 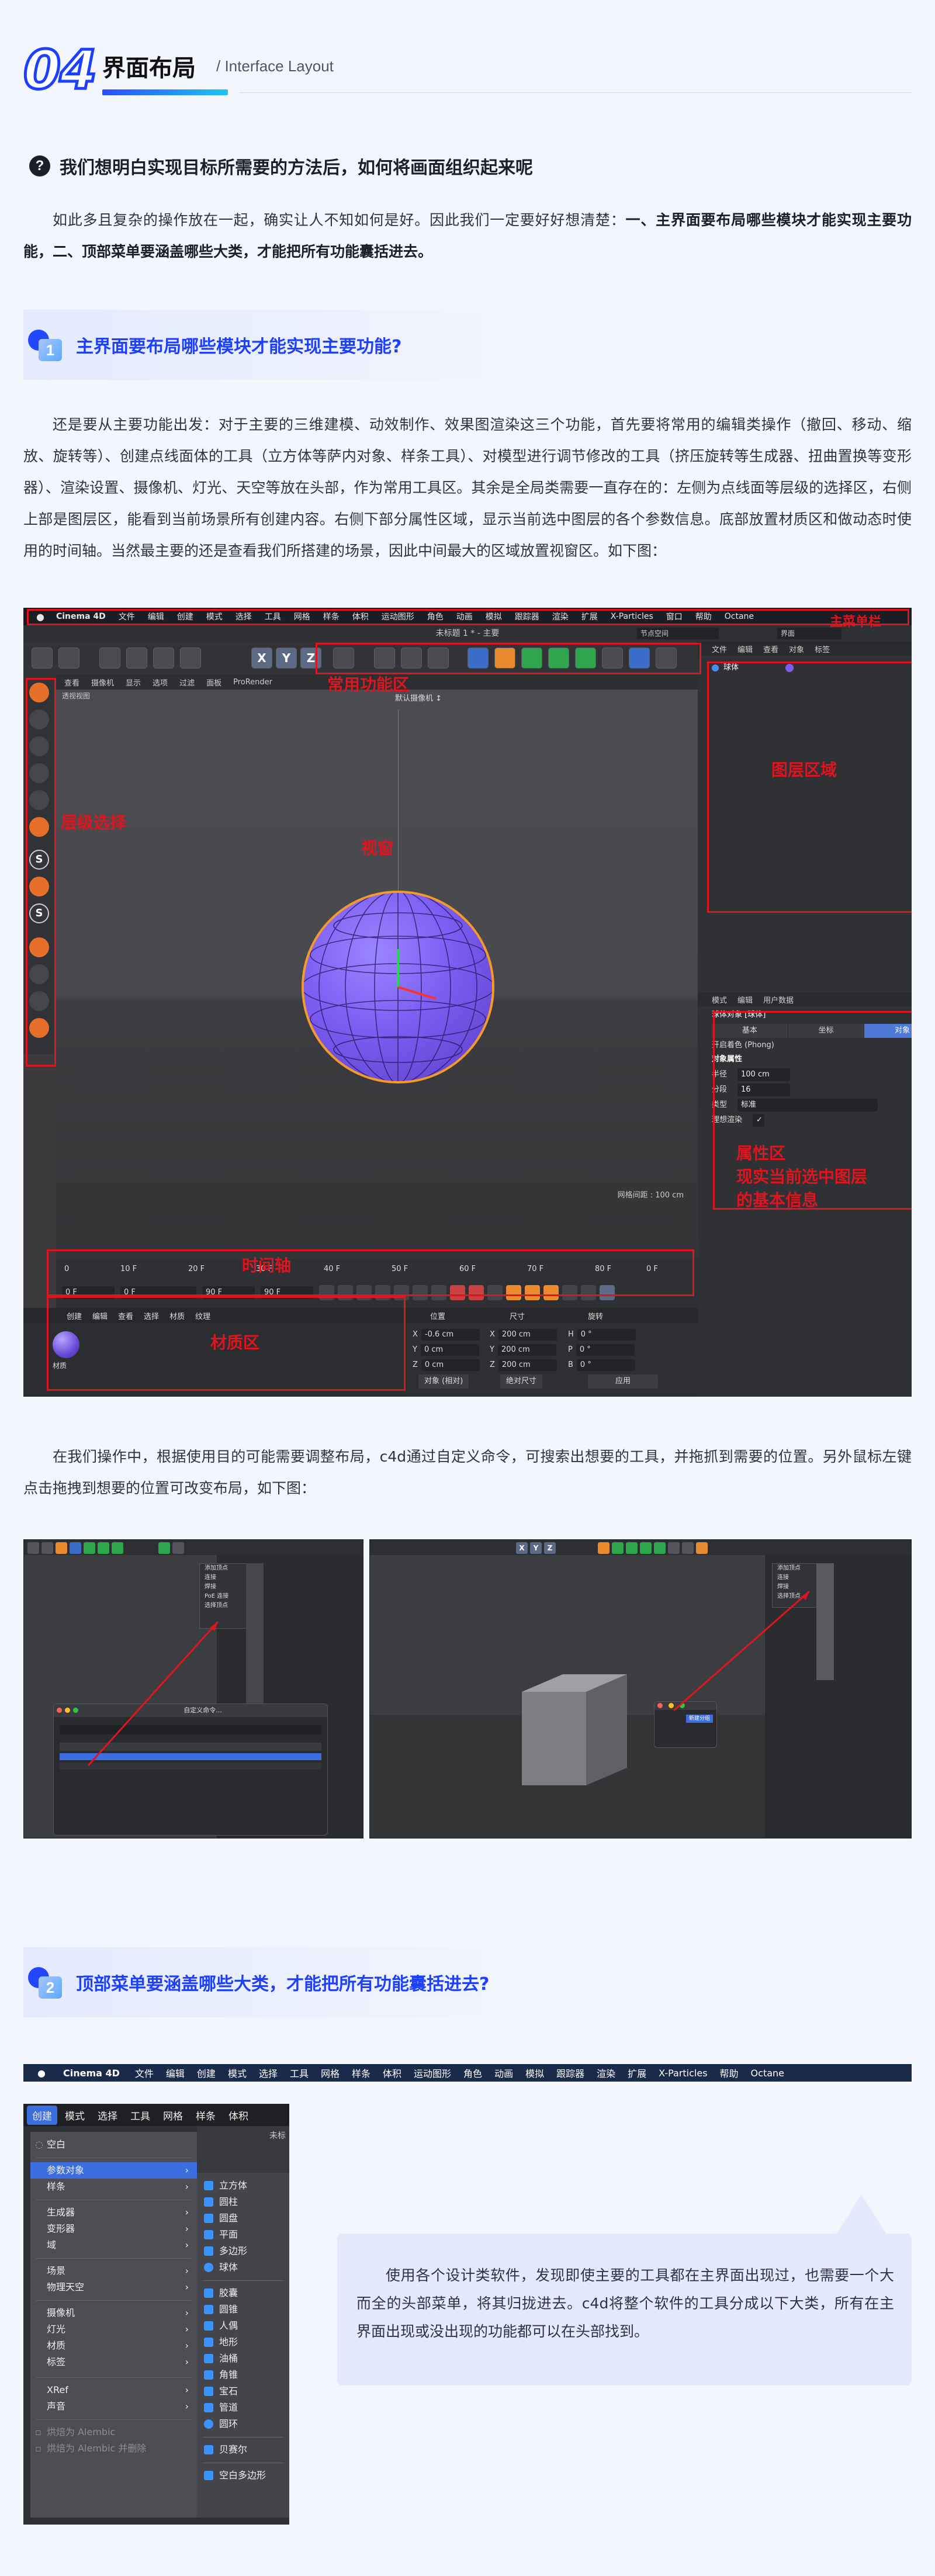 What do you see at coordinates (446, 1350) in the screenshot?
I see `coord-row: Y0 cm` at bounding box center [446, 1350].